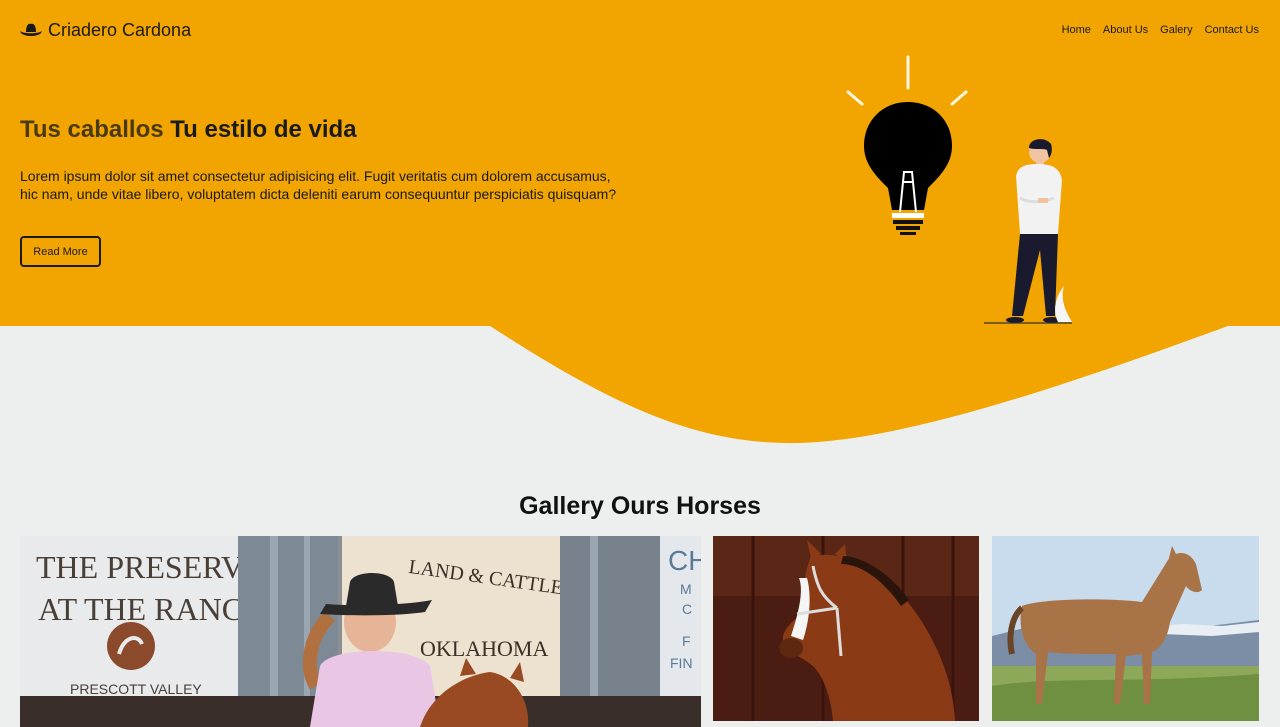 The image size is (1280, 727). I want to click on sign-left-line2: AT THE RANCH, so click(152, 609).